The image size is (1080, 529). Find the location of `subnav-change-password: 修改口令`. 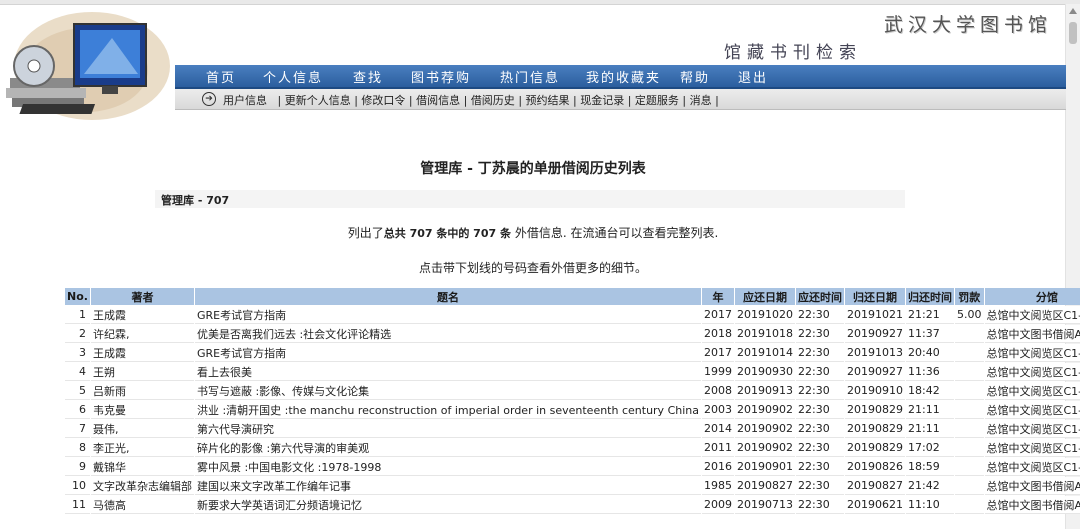

subnav-change-password: 修改口令 is located at coordinates (383, 100).